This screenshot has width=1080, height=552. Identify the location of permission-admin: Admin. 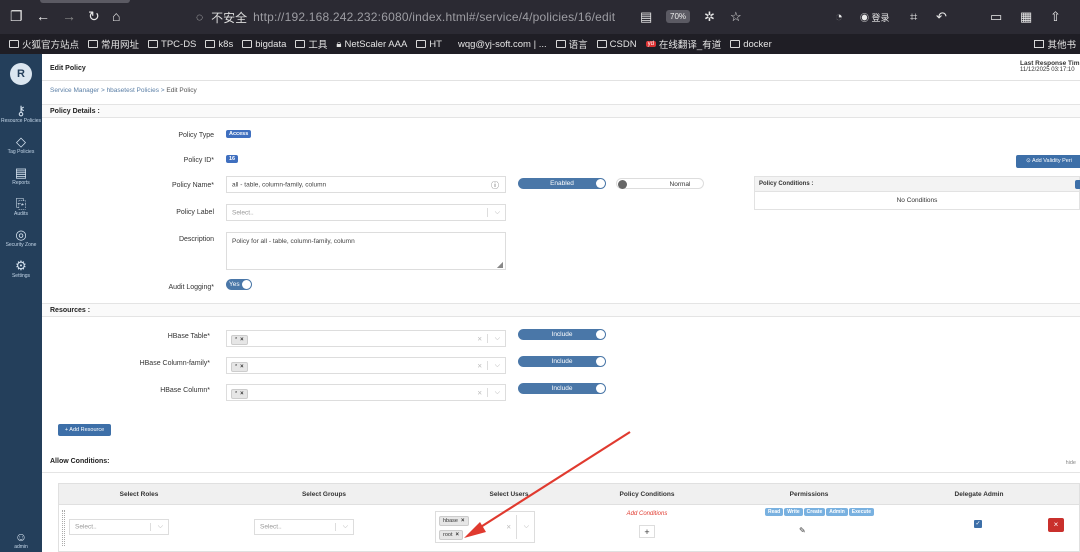
(837, 512).